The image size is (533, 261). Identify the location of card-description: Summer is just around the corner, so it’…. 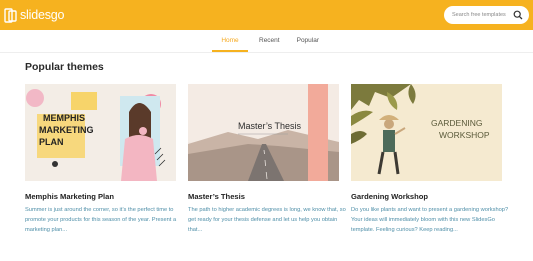
(101, 220).